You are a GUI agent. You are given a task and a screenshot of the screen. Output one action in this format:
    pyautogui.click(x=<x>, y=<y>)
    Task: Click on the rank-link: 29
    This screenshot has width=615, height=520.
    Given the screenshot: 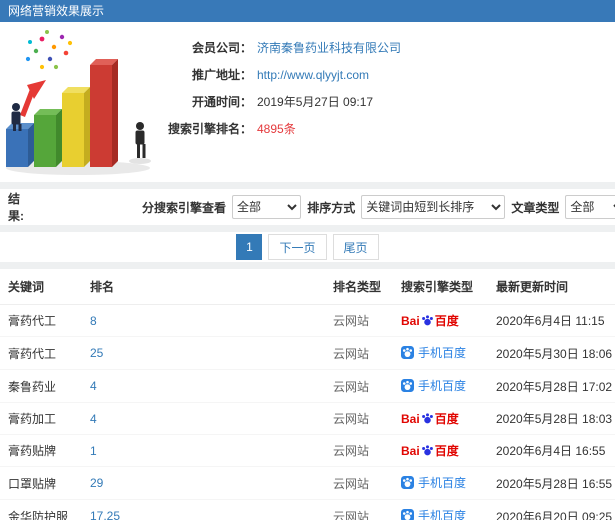 What is the action you would take?
    pyautogui.click(x=96, y=483)
    